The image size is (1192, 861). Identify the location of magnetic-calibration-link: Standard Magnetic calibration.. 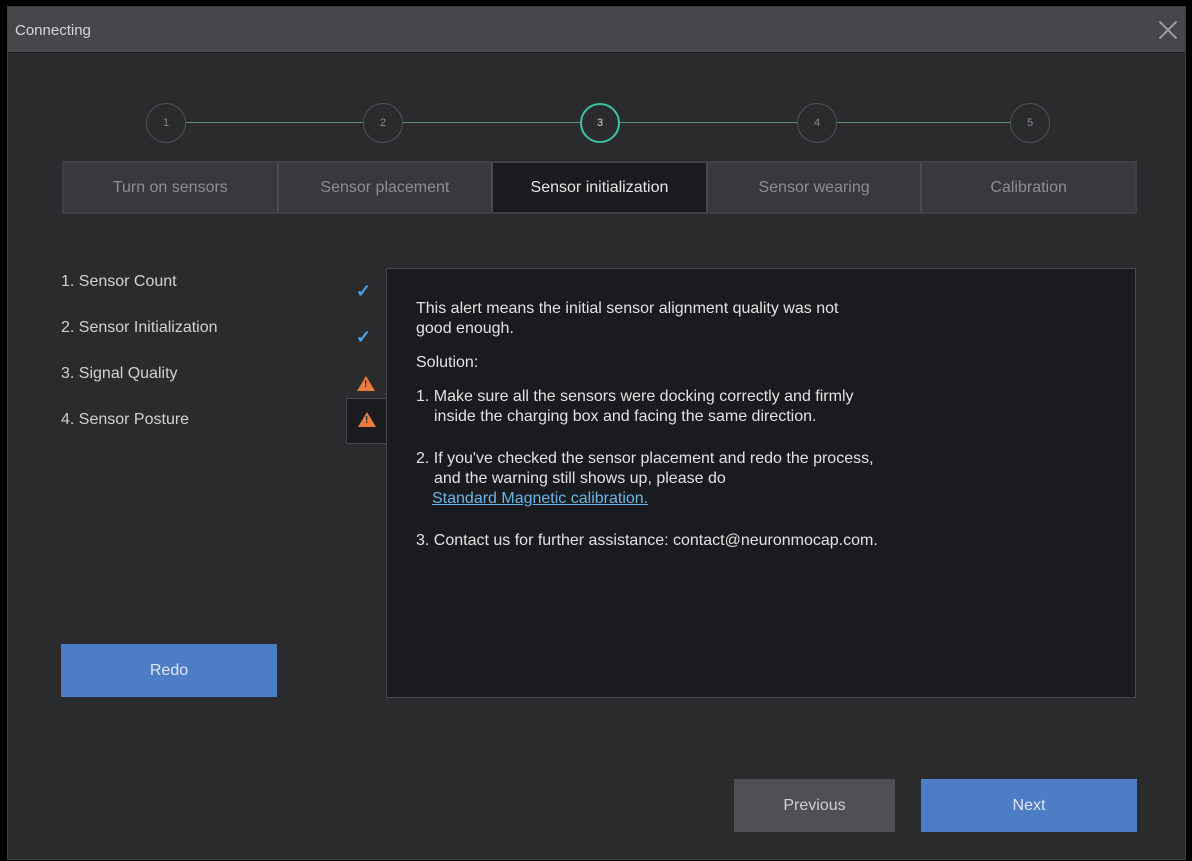
(532, 498).